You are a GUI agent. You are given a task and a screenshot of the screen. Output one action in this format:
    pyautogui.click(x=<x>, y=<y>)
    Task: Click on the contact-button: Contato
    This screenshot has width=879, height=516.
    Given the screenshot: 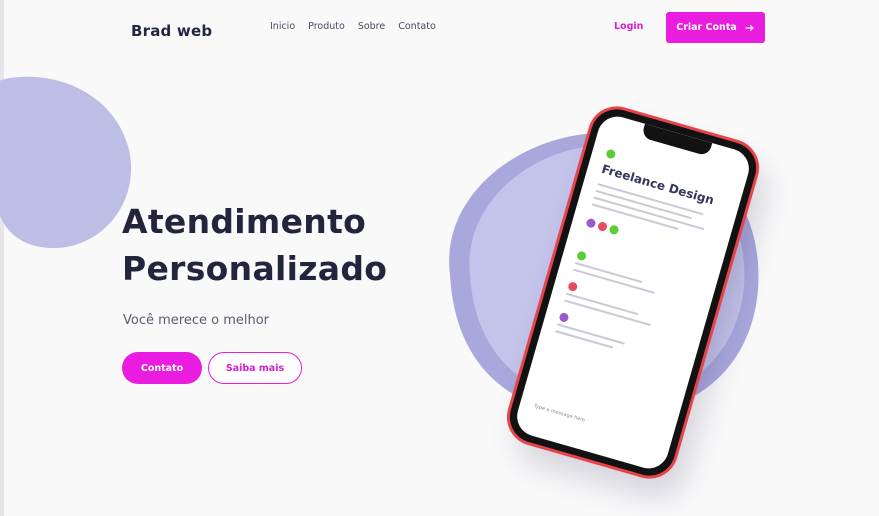 What is the action you would take?
    pyautogui.click(x=162, y=368)
    